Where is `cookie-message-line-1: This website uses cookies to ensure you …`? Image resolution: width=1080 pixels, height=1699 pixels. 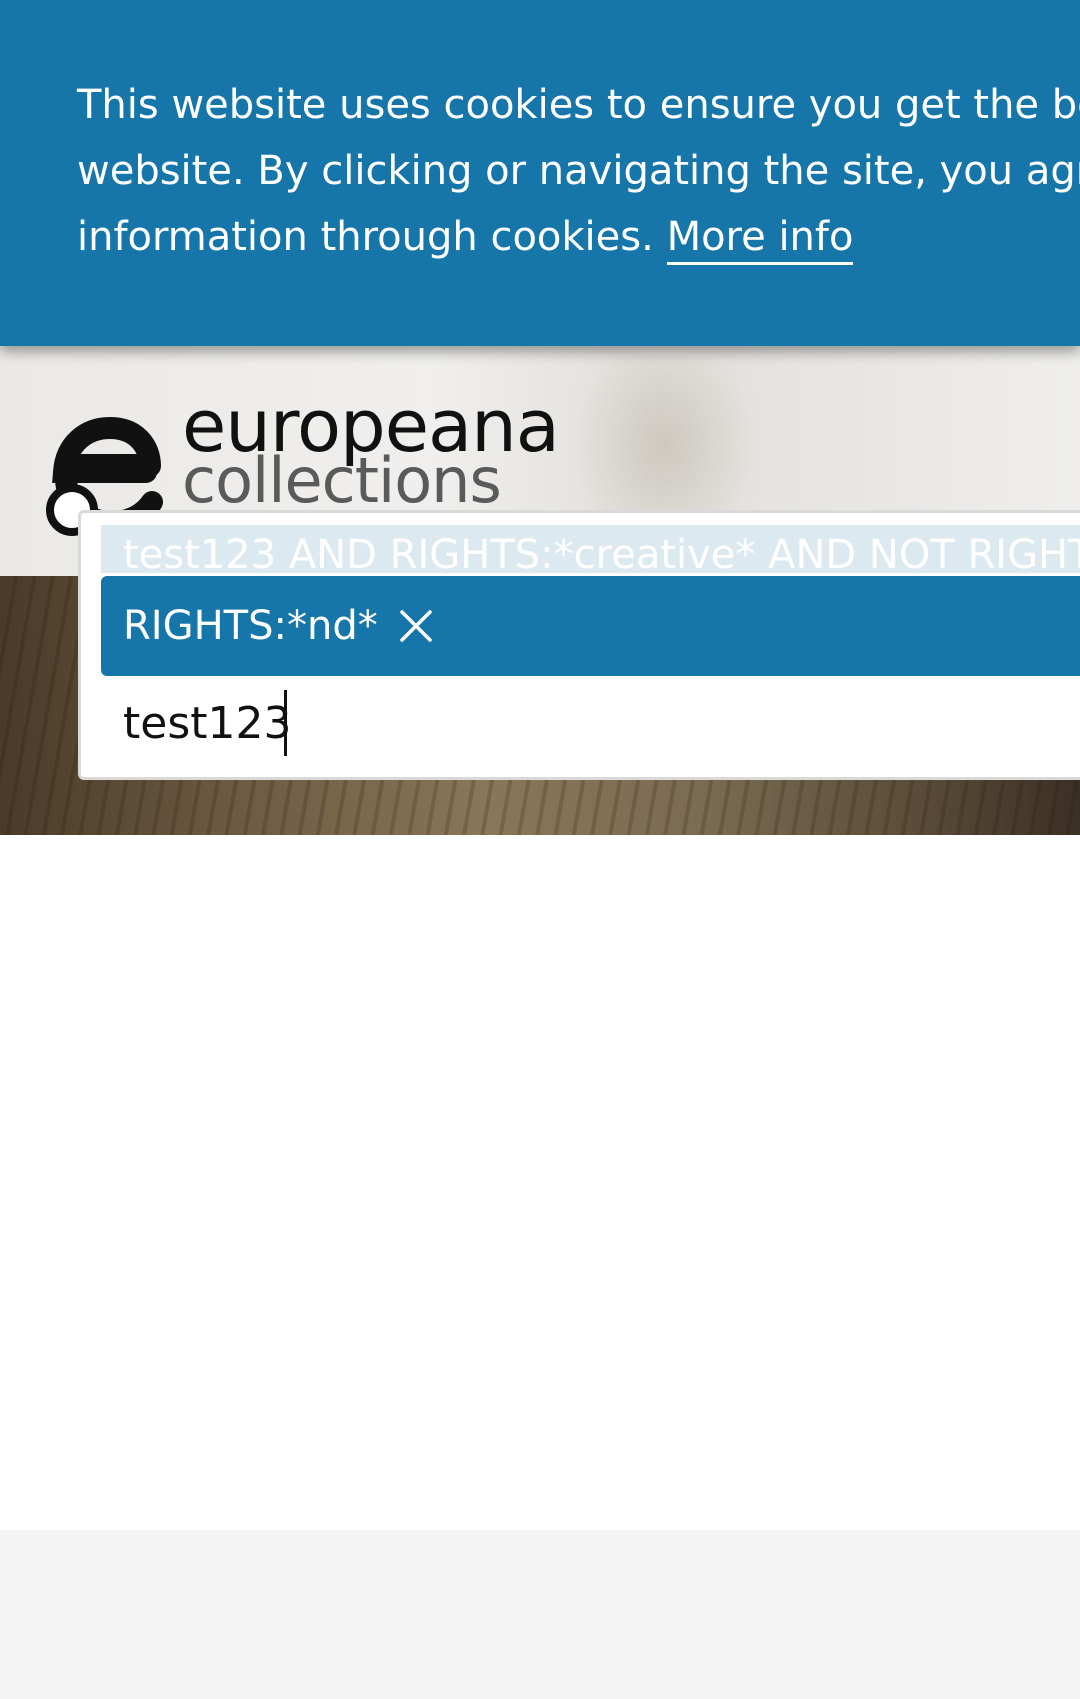
cookie-message-line-1: This website uses cookies to ensure you … is located at coordinates (578, 105).